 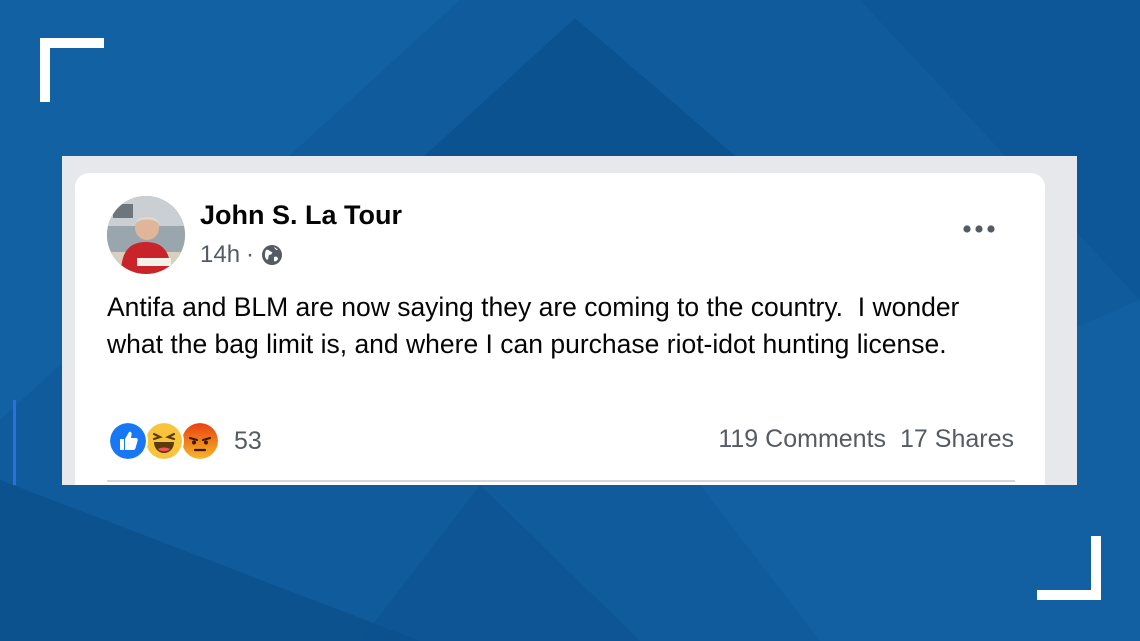 What do you see at coordinates (802, 439) in the screenshot?
I see `comments-count: 119 Comments` at bounding box center [802, 439].